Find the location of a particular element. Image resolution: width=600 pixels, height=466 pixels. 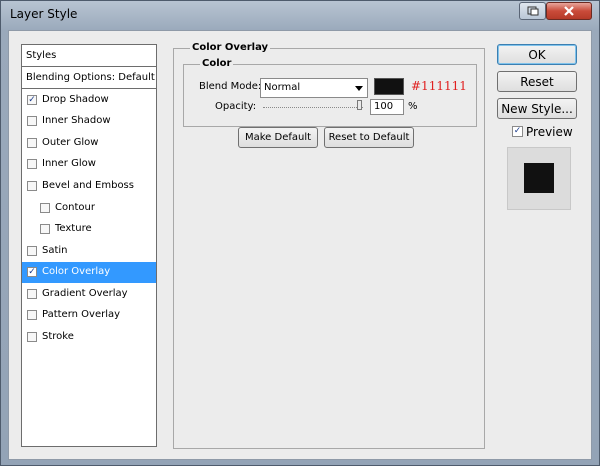

style-item-stroke: Stroke is located at coordinates (89, 337).